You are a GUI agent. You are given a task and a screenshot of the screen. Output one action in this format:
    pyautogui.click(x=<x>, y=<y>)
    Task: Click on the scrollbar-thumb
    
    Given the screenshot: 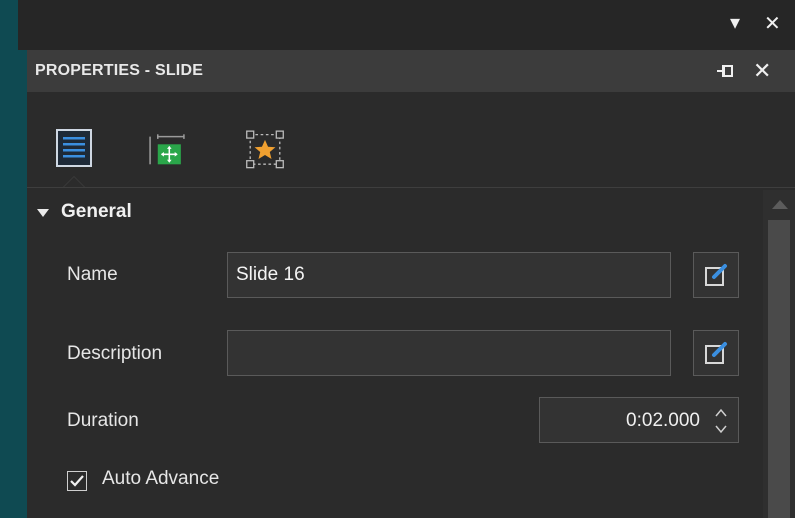 What is the action you would take?
    pyautogui.click(x=779, y=369)
    